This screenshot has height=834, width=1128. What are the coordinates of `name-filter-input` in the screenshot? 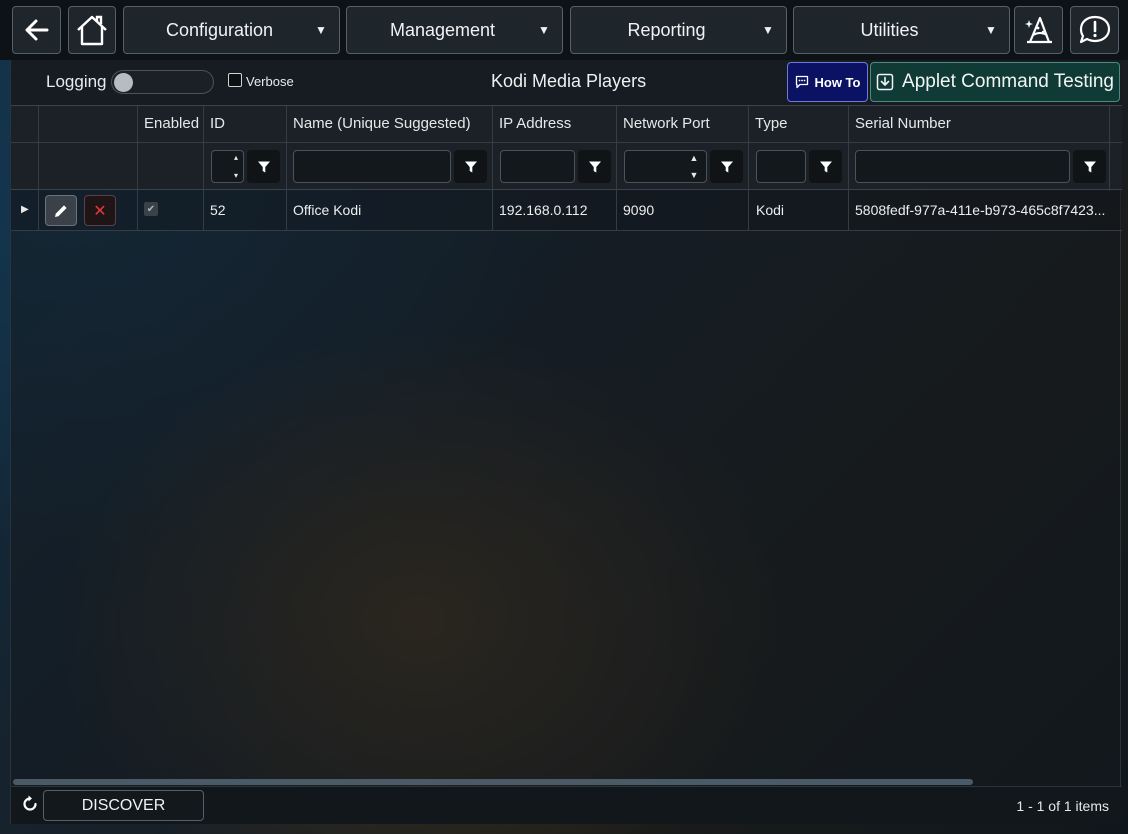 It's located at (372, 166).